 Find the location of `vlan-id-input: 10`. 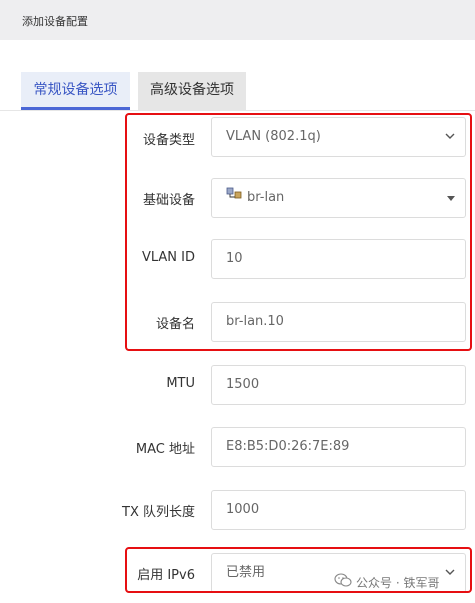

vlan-id-input: 10 is located at coordinates (338, 259).